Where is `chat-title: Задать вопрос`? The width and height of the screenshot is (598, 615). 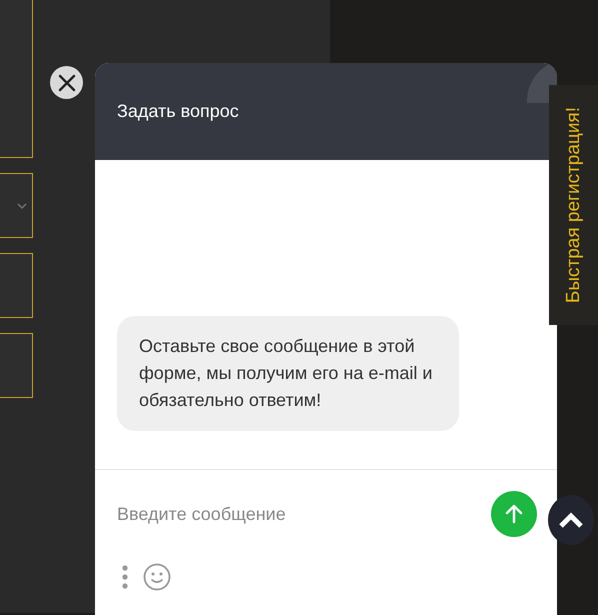
chat-title: Задать вопрос is located at coordinates (178, 111).